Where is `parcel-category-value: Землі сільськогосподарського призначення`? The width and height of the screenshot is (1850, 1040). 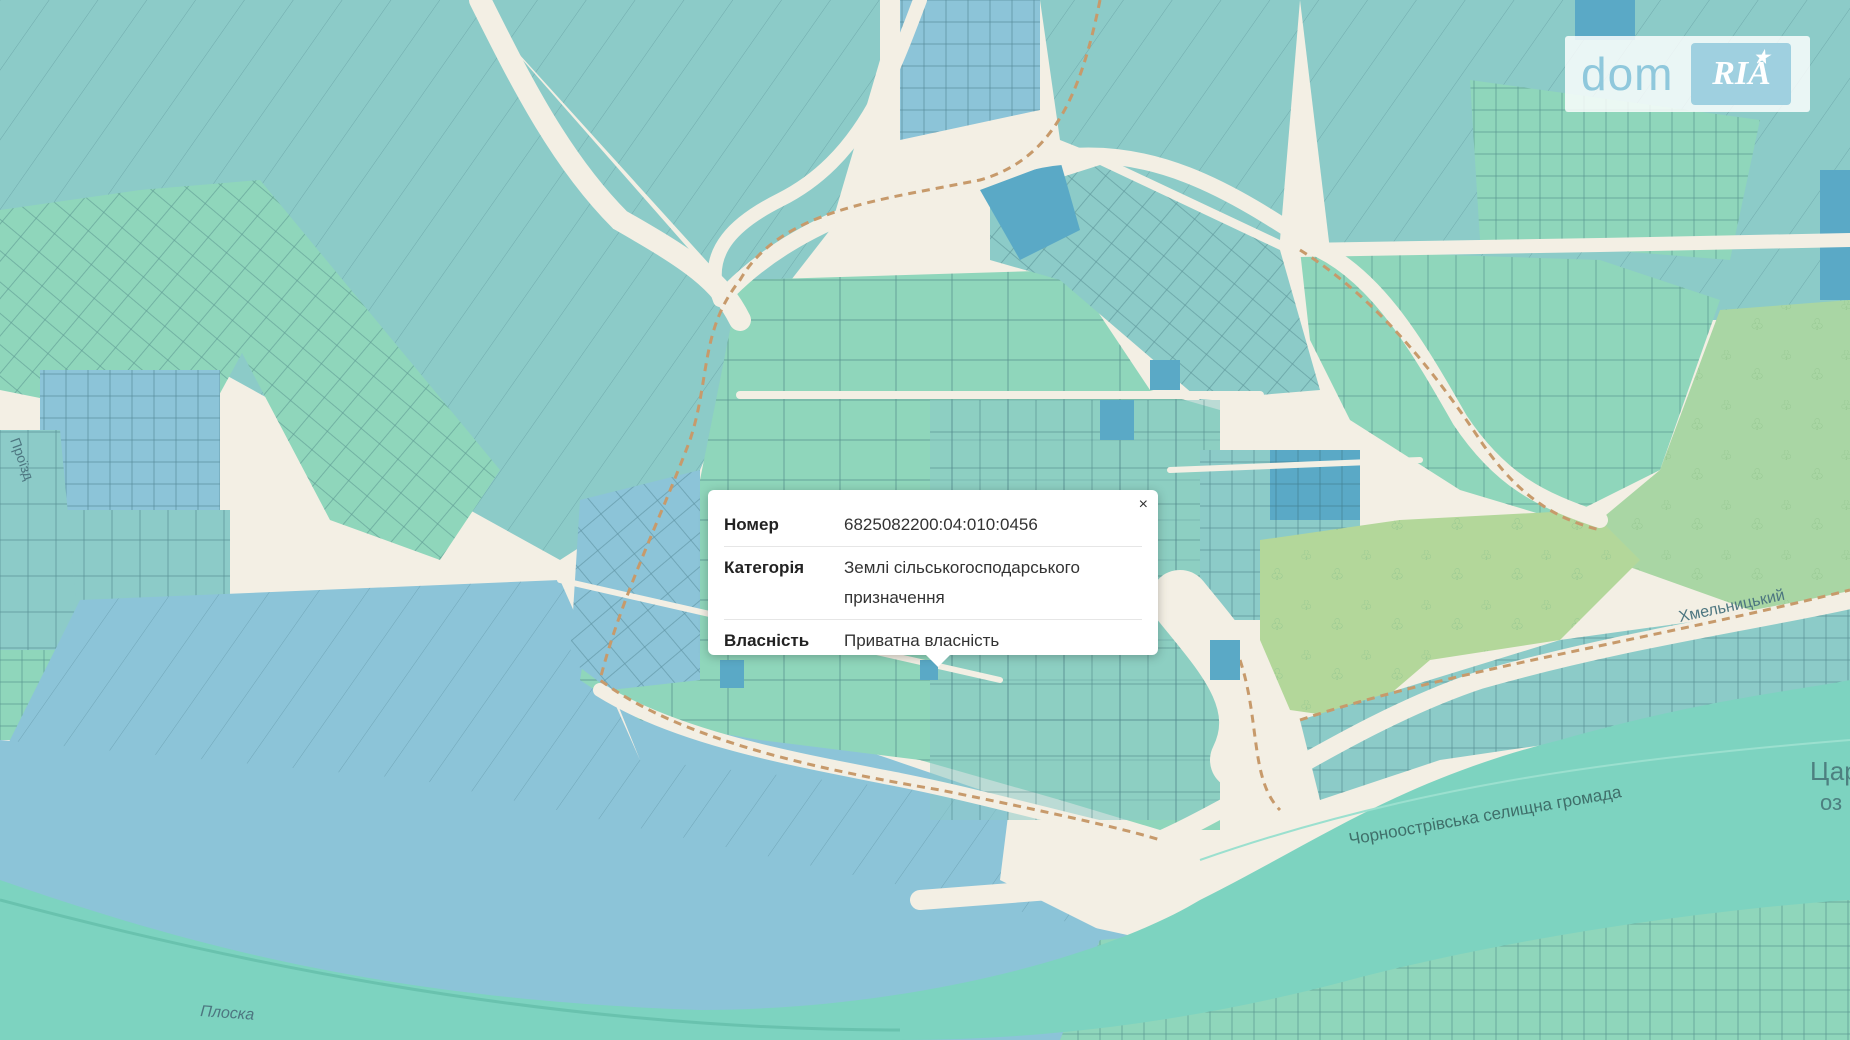
parcel-category-value: Землі сільськогосподарського призначення is located at coordinates (993, 583).